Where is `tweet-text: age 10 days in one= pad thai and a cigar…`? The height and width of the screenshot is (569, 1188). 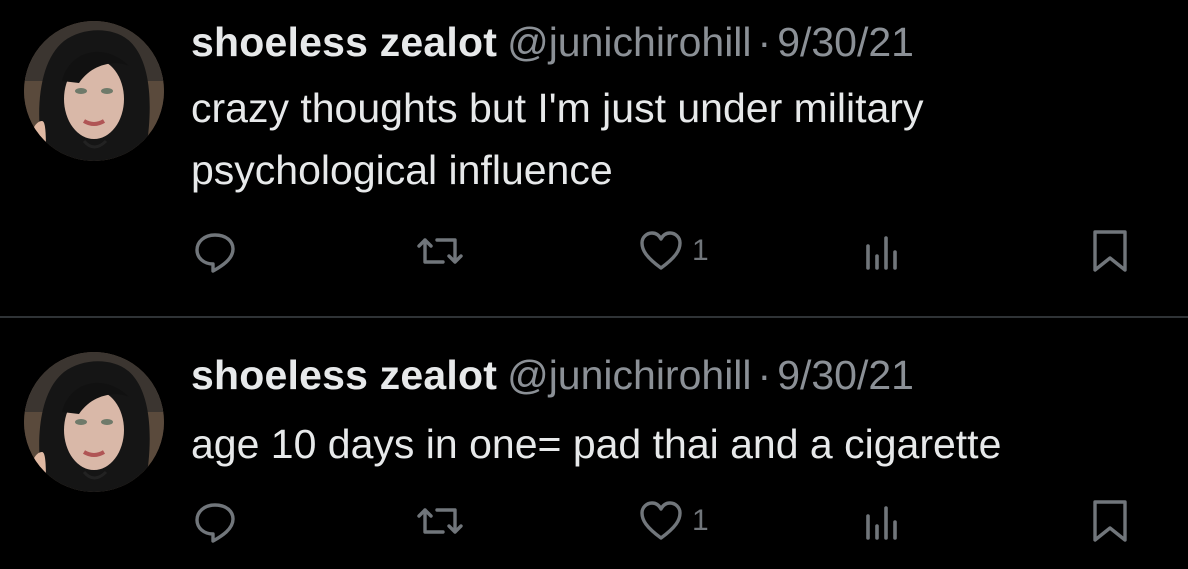 tweet-text: age 10 days in one= pad thai and a cigar… is located at coordinates (596, 444).